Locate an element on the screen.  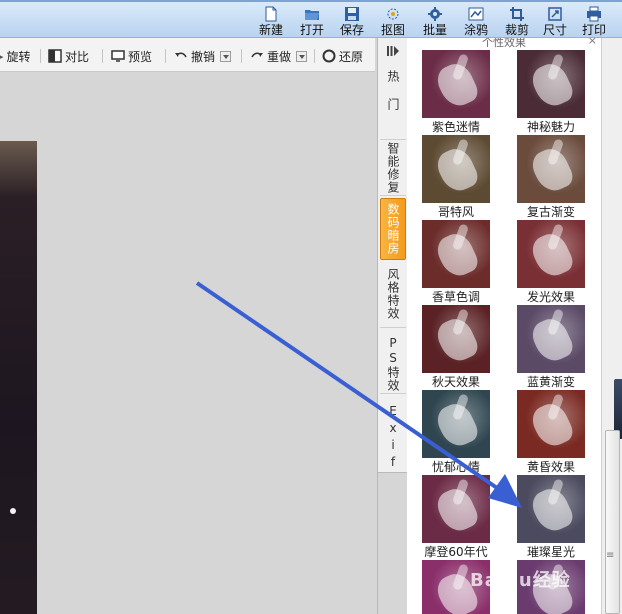
main-toolbar: 新建 打开 保存 抠图 批量 涂鸦 裁剪 尺寸 打印 is located at coordinates (311, 19).